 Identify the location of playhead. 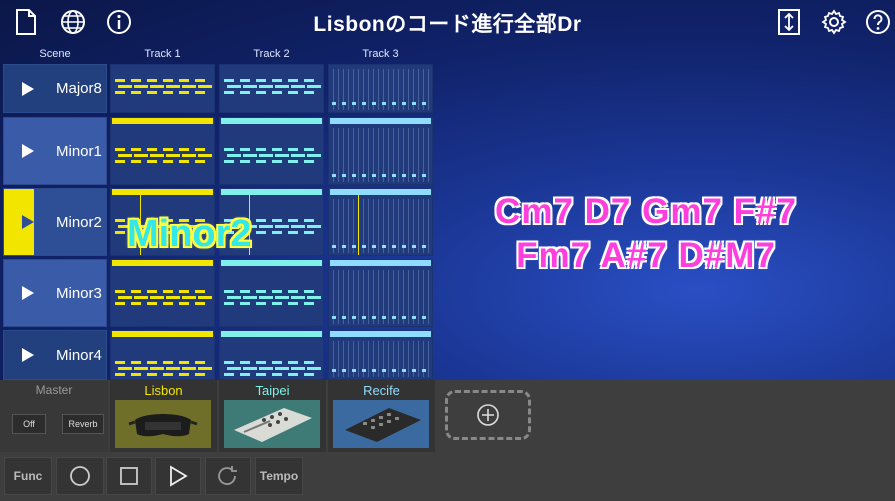
(358, 225).